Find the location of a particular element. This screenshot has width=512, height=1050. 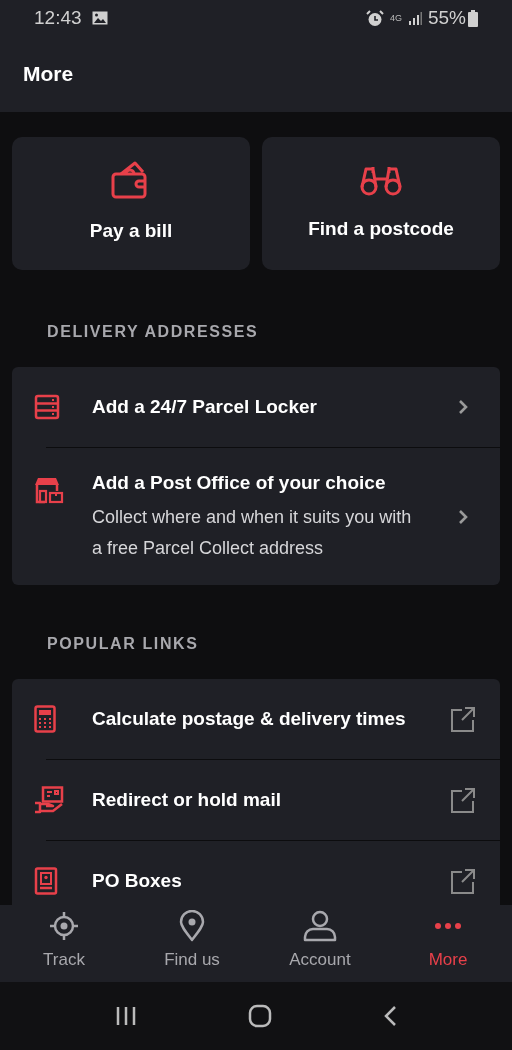

locker-icon is located at coordinates (47, 407).